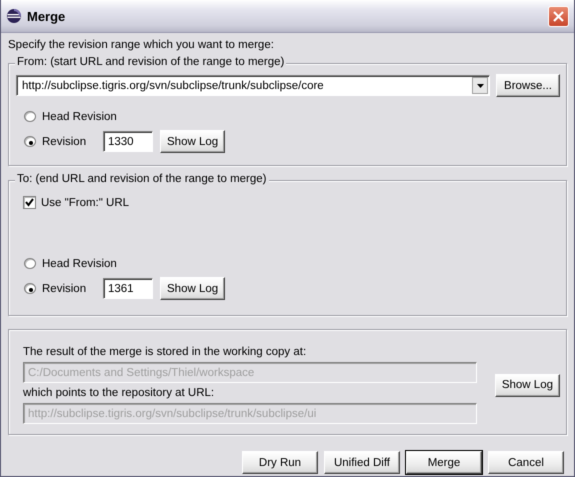  Describe the element at coordinates (362, 462) in the screenshot. I see `dialog-button: Unified Diff` at that location.